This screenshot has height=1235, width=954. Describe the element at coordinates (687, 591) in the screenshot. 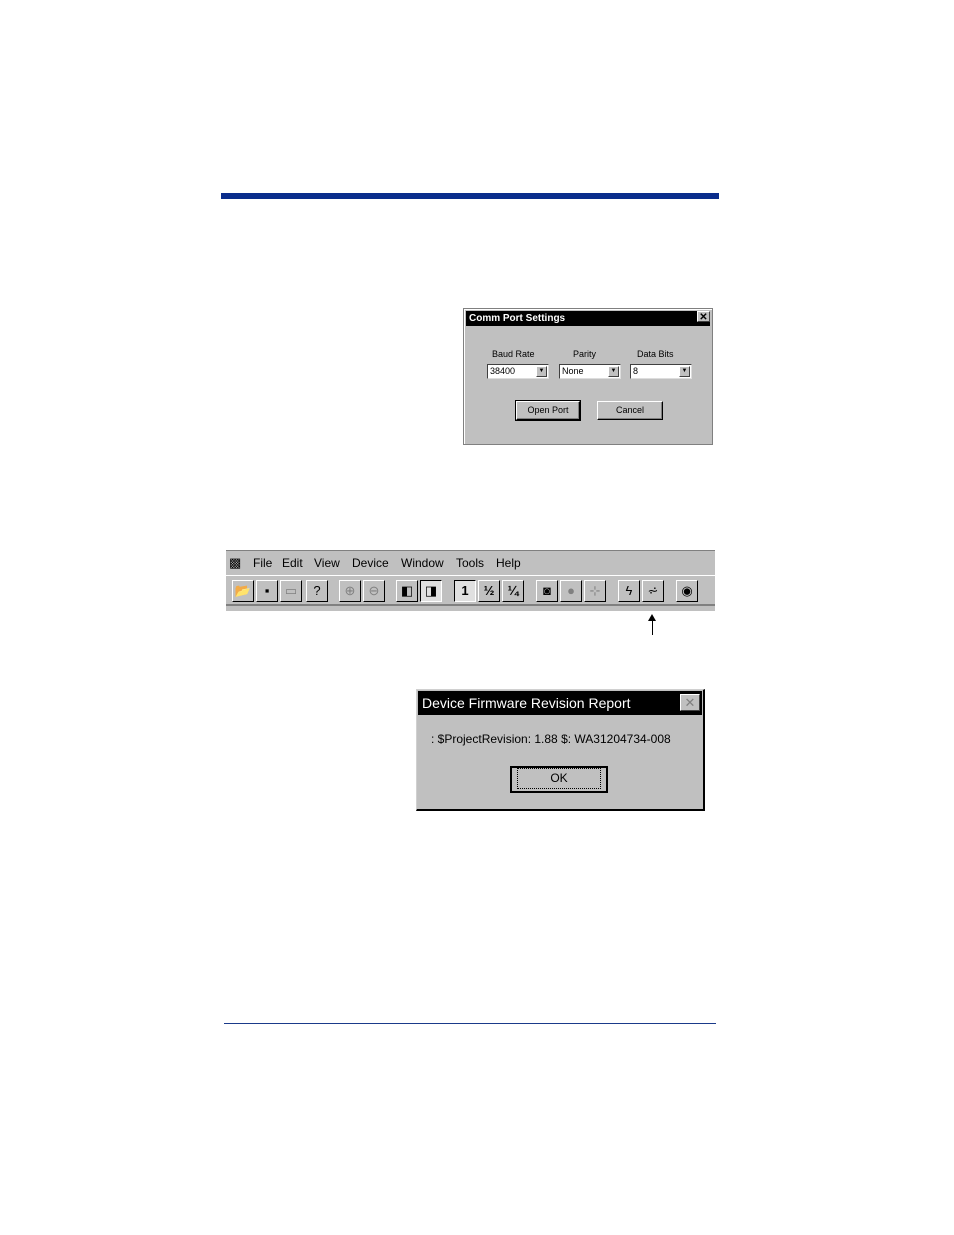

I see `viewer-icon: ◉` at that location.